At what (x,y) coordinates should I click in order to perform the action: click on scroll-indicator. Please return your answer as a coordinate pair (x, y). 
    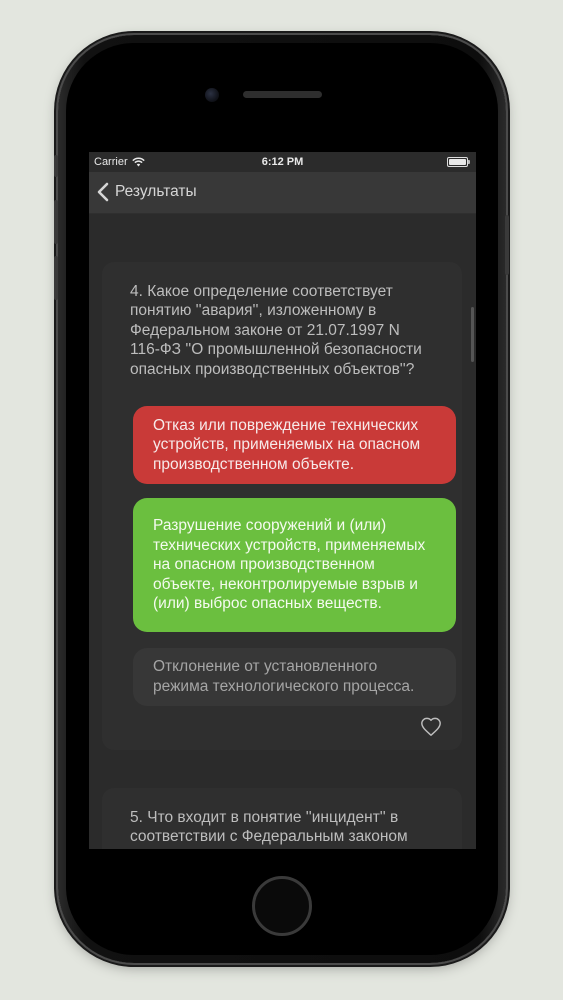
    Looking at the image, I should click on (472, 334).